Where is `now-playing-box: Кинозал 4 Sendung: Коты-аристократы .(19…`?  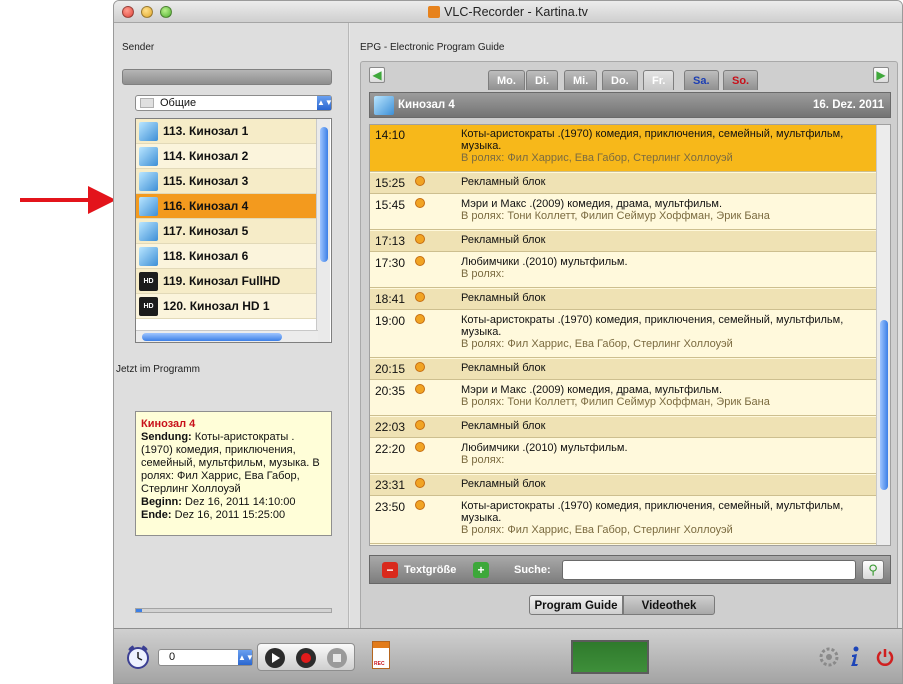 now-playing-box: Кинозал 4 Sendung: Коты-аристократы .(19… is located at coordinates (233, 473).